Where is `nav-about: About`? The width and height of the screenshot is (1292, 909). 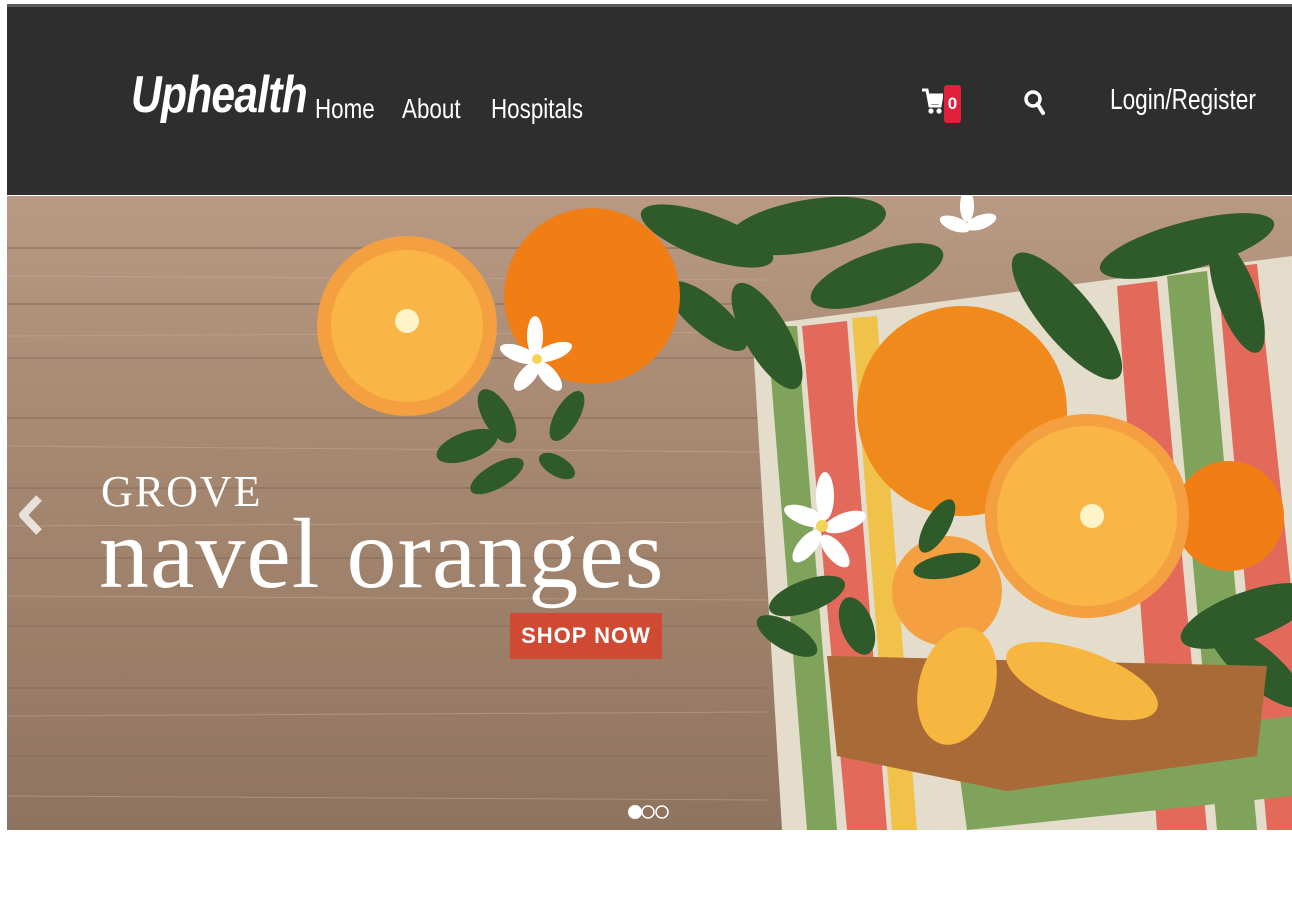 nav-about: About is located at coordinates (431, 109).